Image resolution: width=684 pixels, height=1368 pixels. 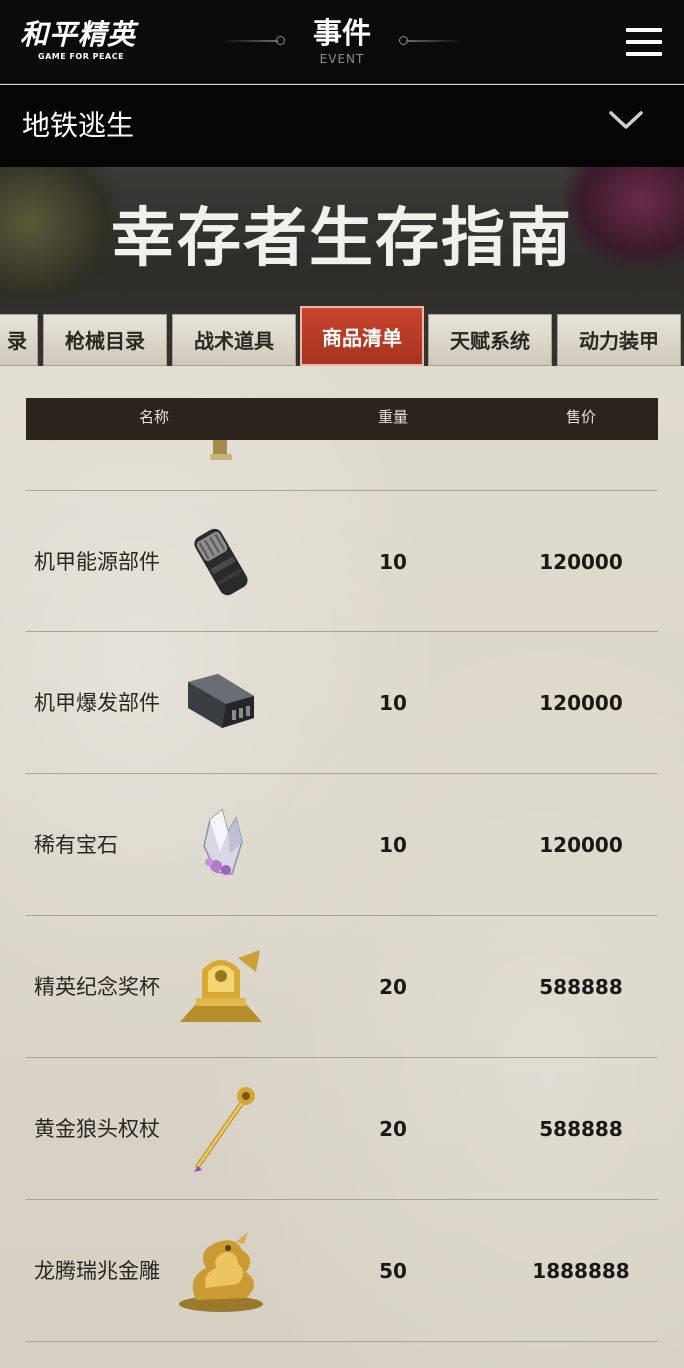 I want to click on table-row: 龙腾瑞兆金雕 50 1888888, so click(x=342, y=1271).